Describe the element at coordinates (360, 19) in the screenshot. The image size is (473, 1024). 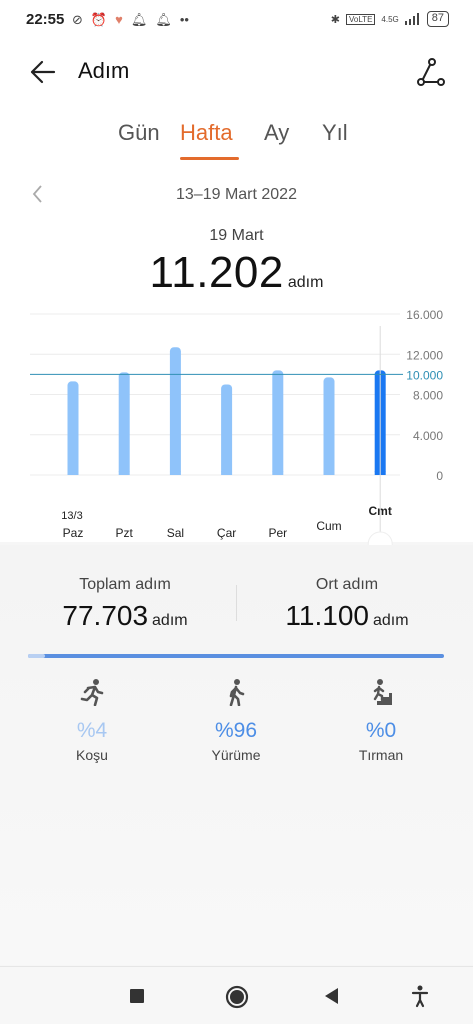
I see `volte-icon: VoLTE` at that location.